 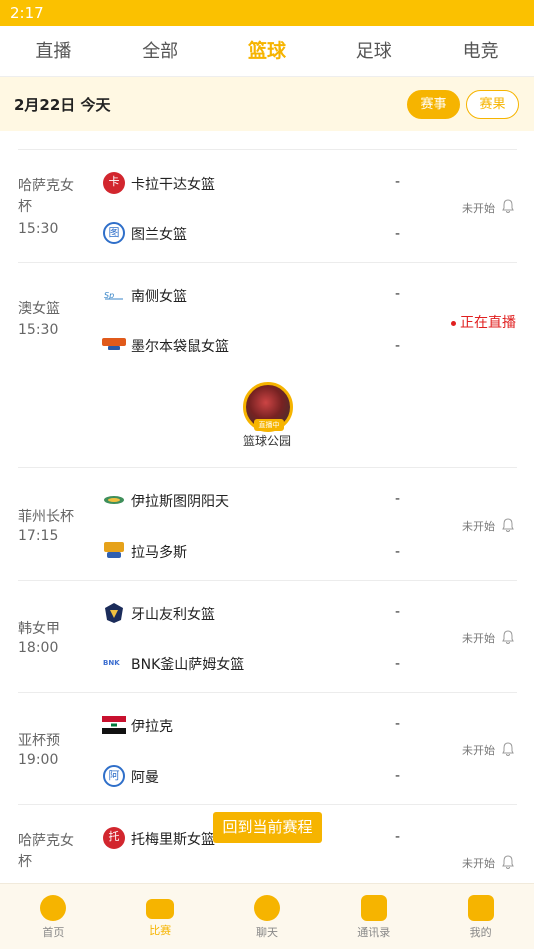 I want to click on back-to-current-button: 回到当前赛程, so click(x=267, y=827).